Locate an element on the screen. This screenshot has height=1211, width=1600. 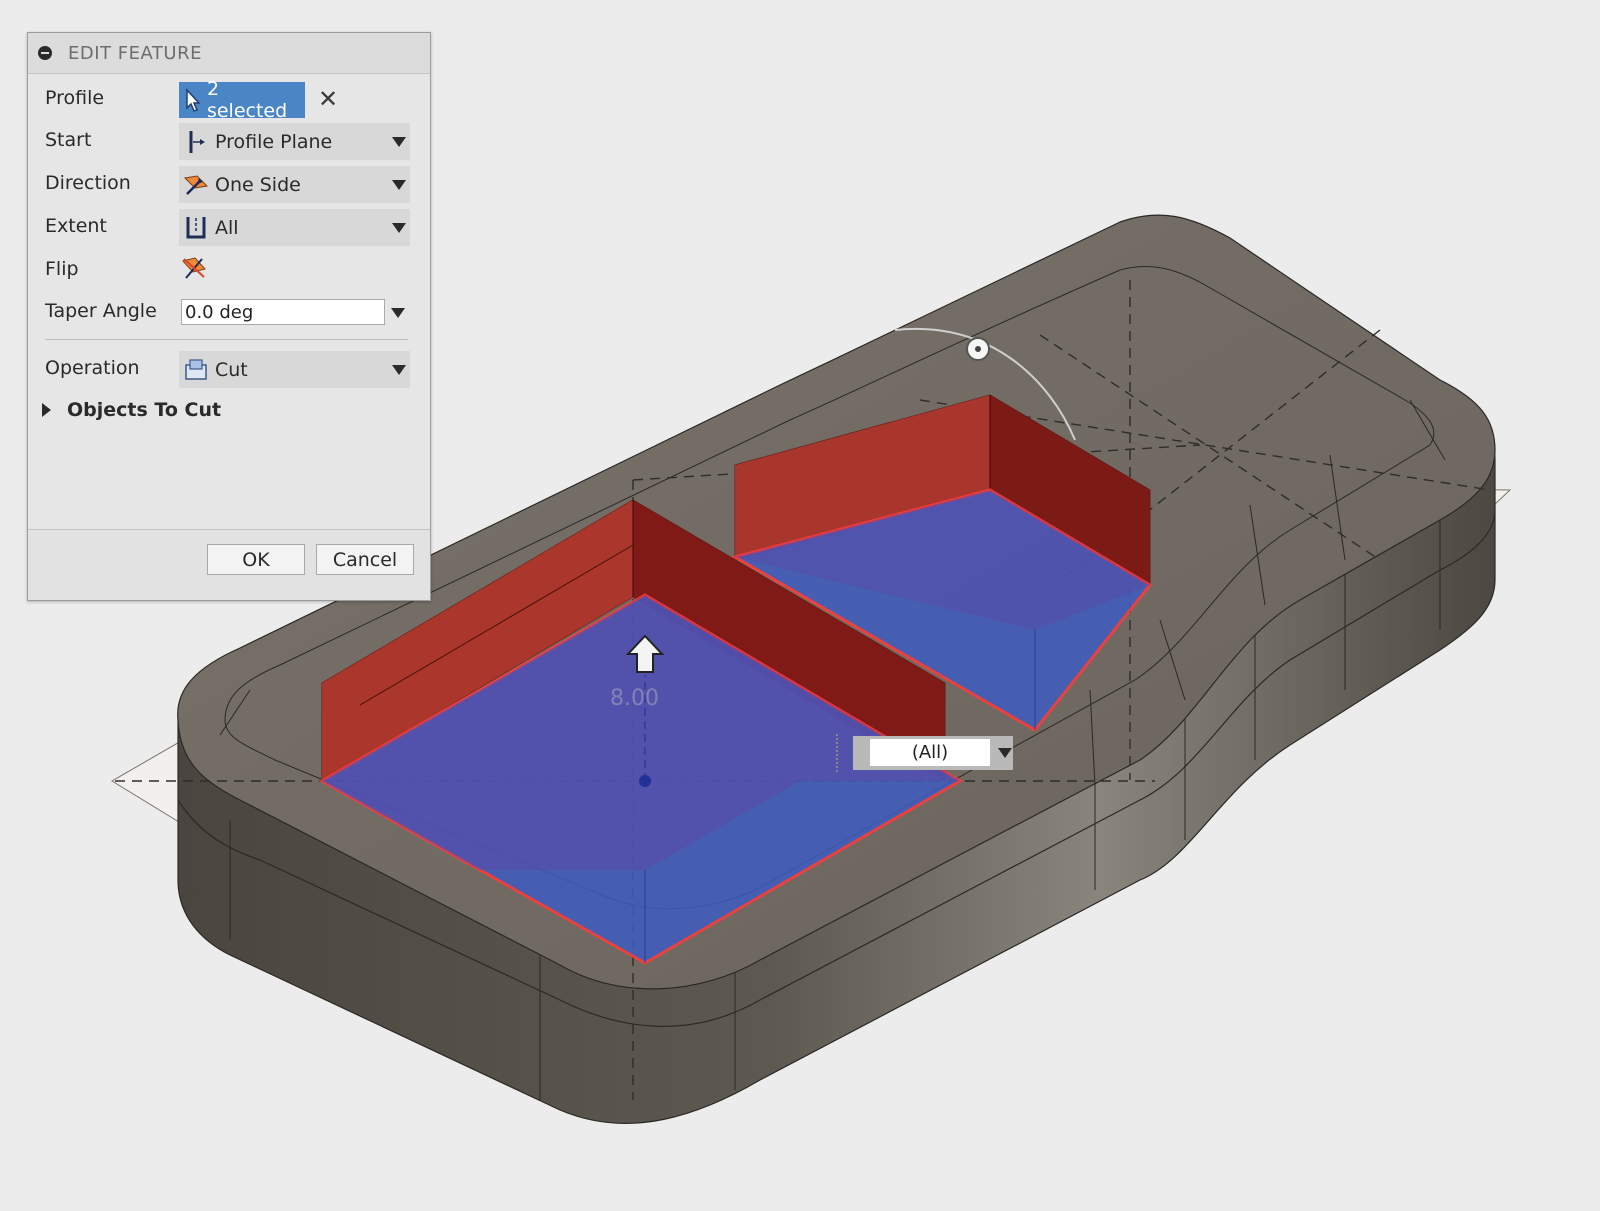
profile-plane-icon is located at coordinates (196, 142).